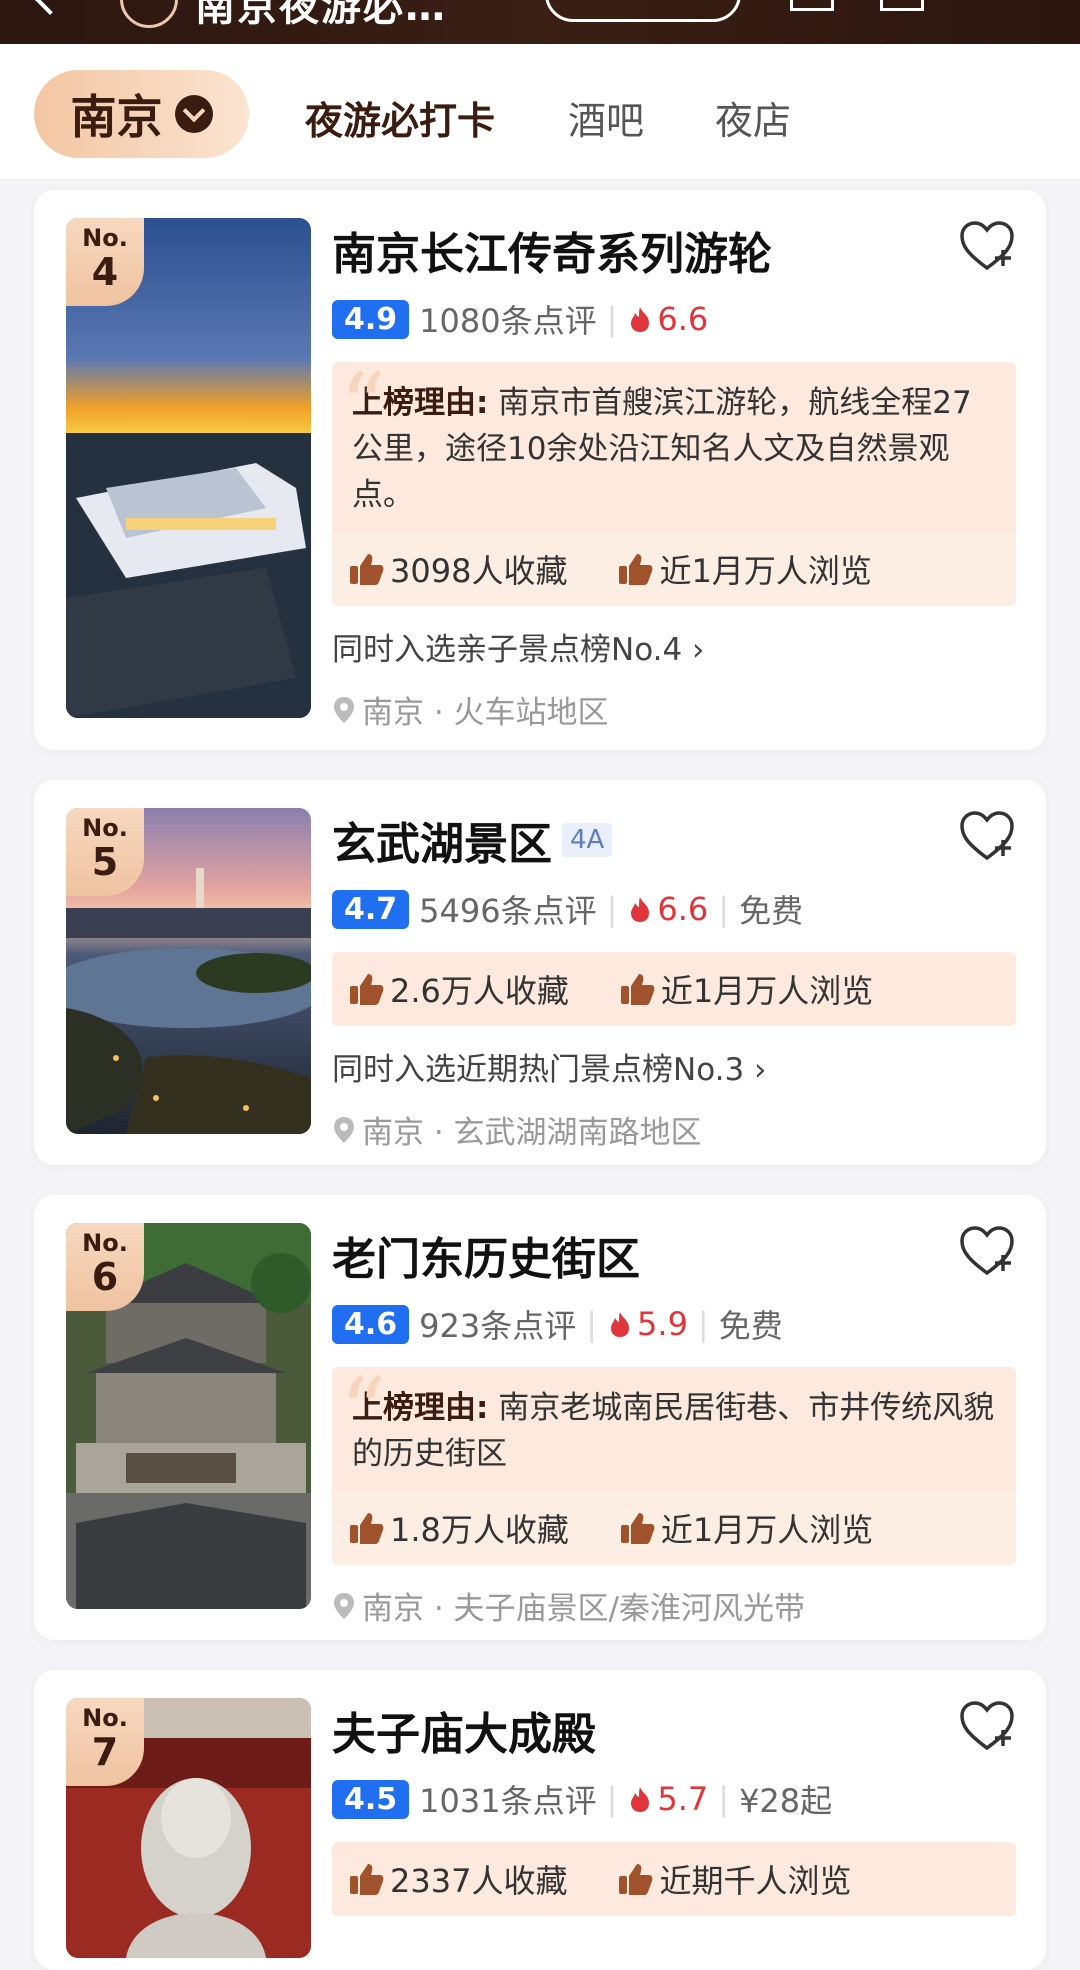  I want to click on review-count: 5496条点评, so click(507, 909).